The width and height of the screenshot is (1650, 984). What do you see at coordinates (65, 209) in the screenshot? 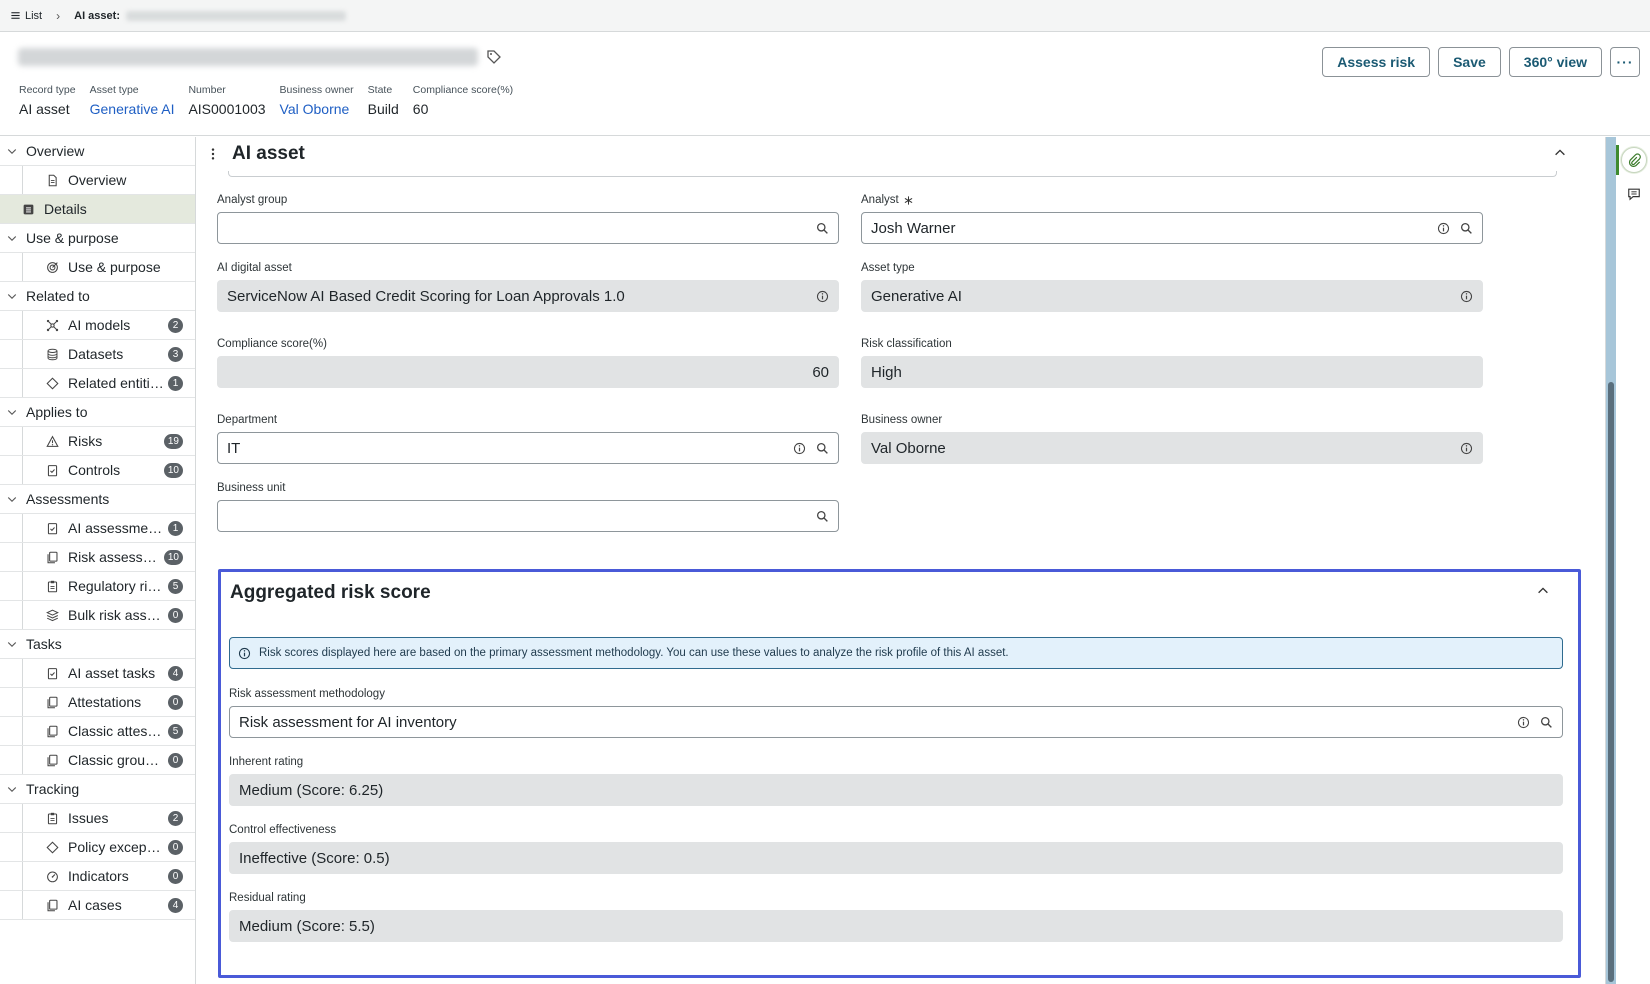
I see `sidebar-item-label: Details` at bounding box center [65, 209].